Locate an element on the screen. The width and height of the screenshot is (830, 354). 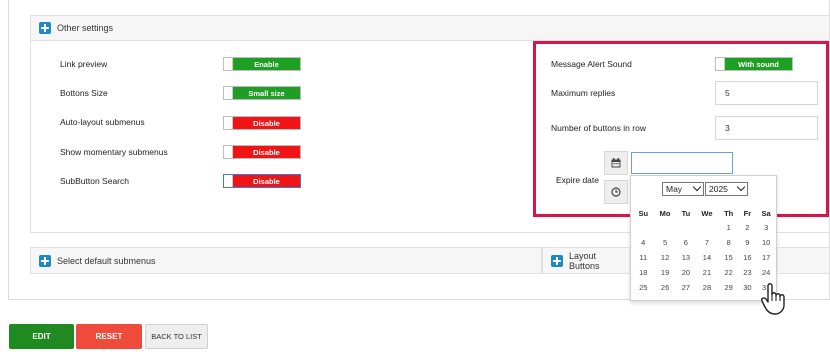
day-cell: 8 is located at coordinates (729, 242).